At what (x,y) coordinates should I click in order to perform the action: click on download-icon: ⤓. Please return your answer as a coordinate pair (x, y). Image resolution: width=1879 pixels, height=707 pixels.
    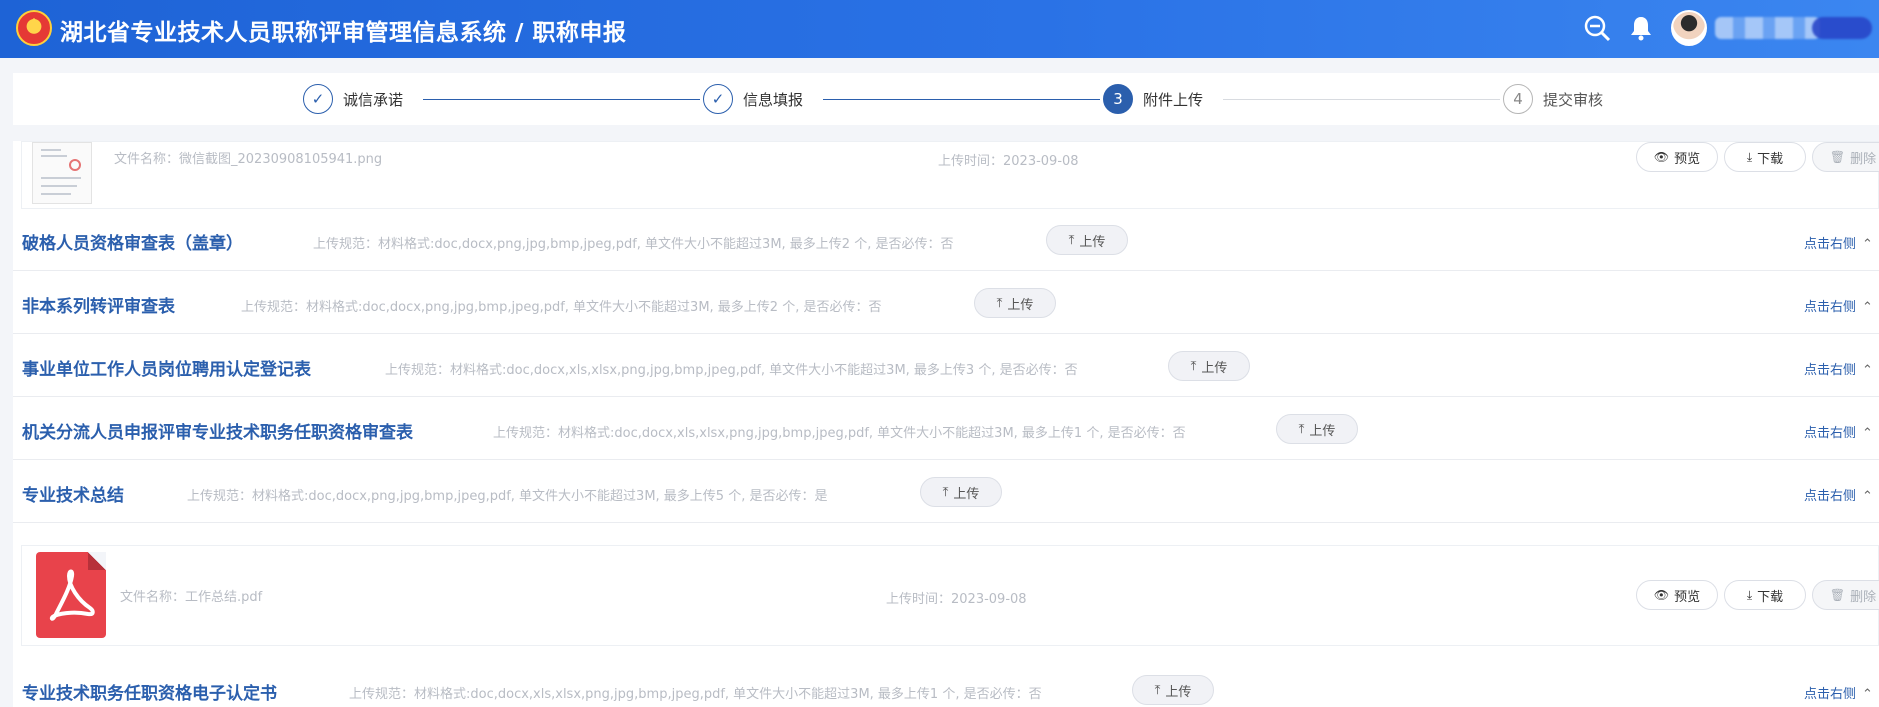
    Looking at the image, I should click on (1749, 594).